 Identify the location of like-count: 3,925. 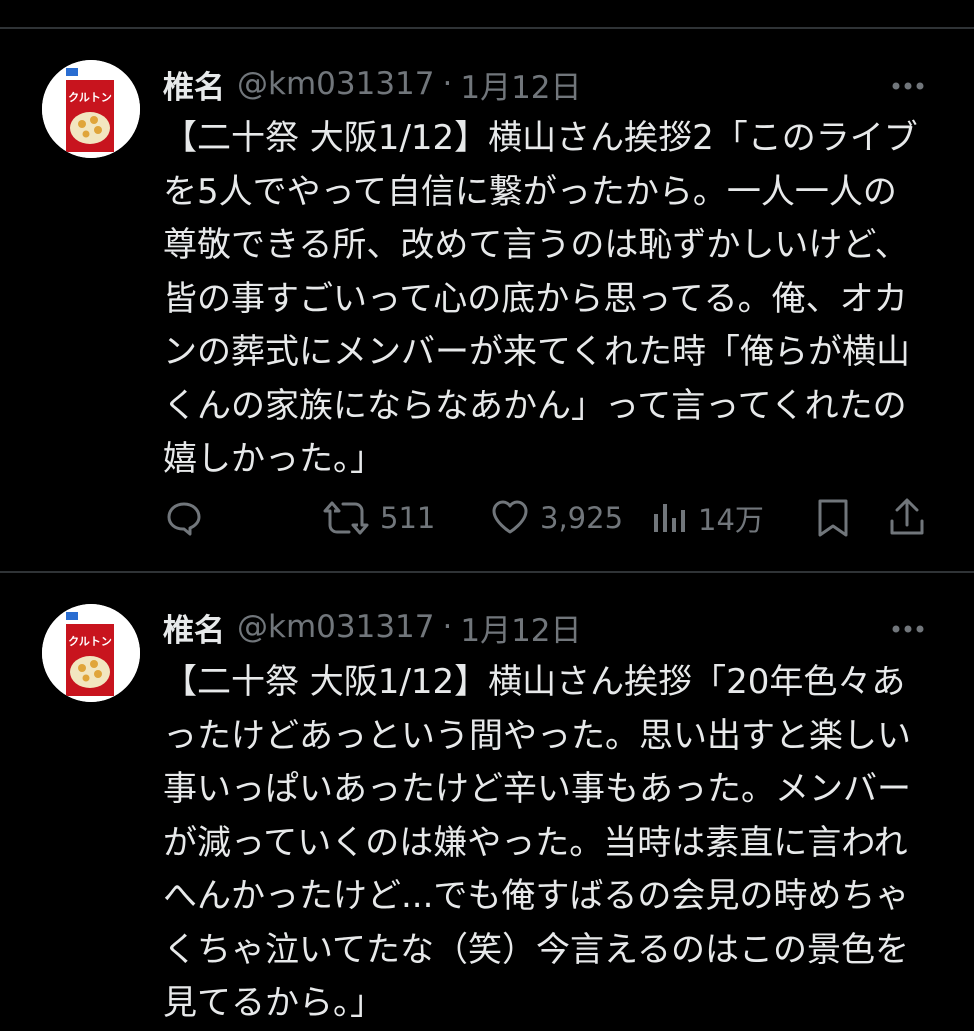
(582, 518).